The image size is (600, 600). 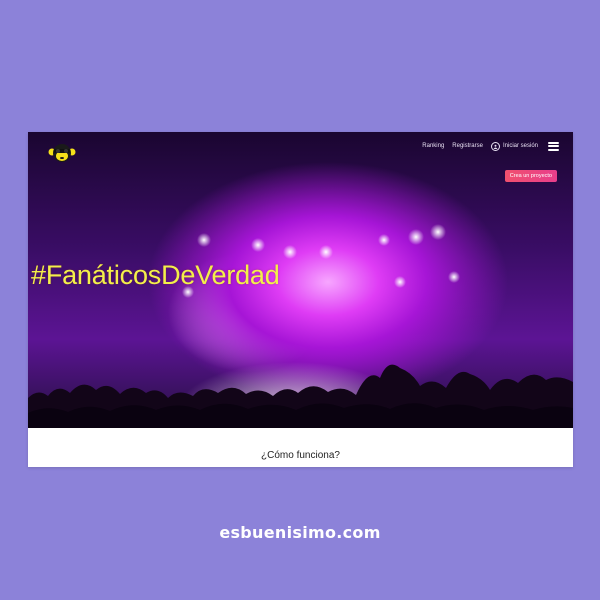 What do you see at coordinates (530, 176) in the screenshot?
I see `create-project-button: Crea un proyecto` at bounding box center [530, 176].